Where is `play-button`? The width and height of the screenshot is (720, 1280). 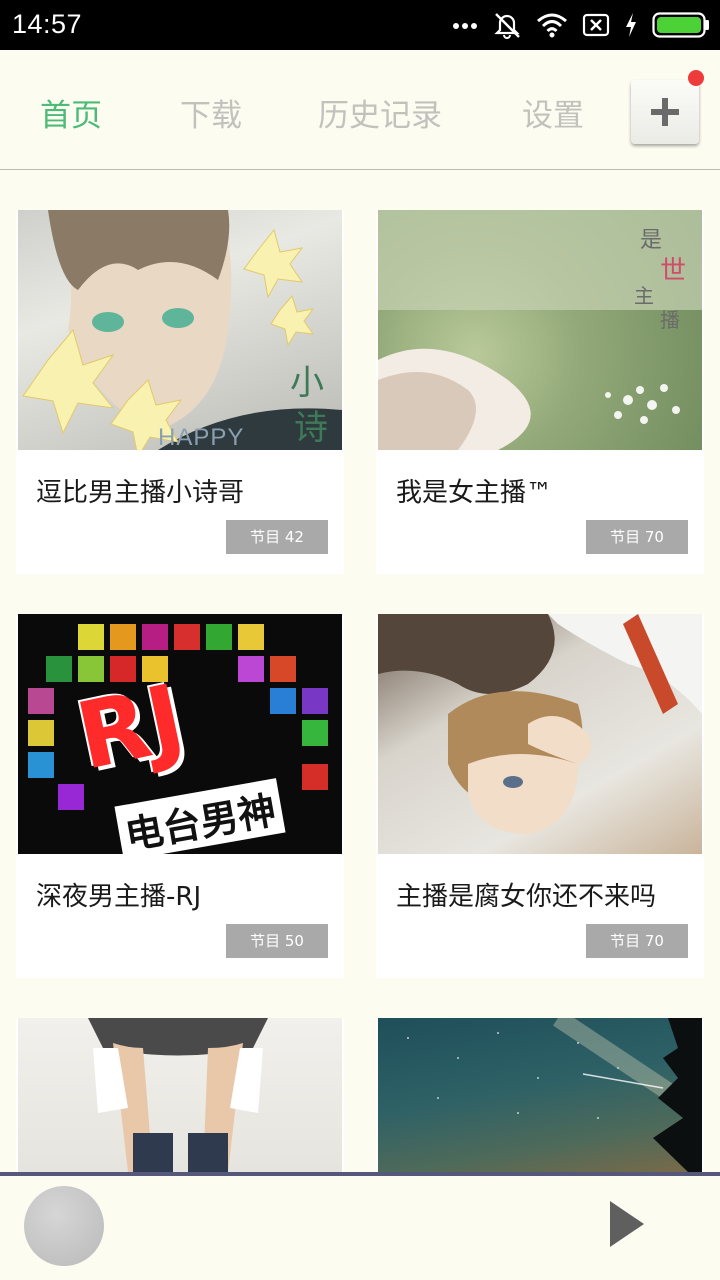
play-button is located at coordinates (627, 1224).